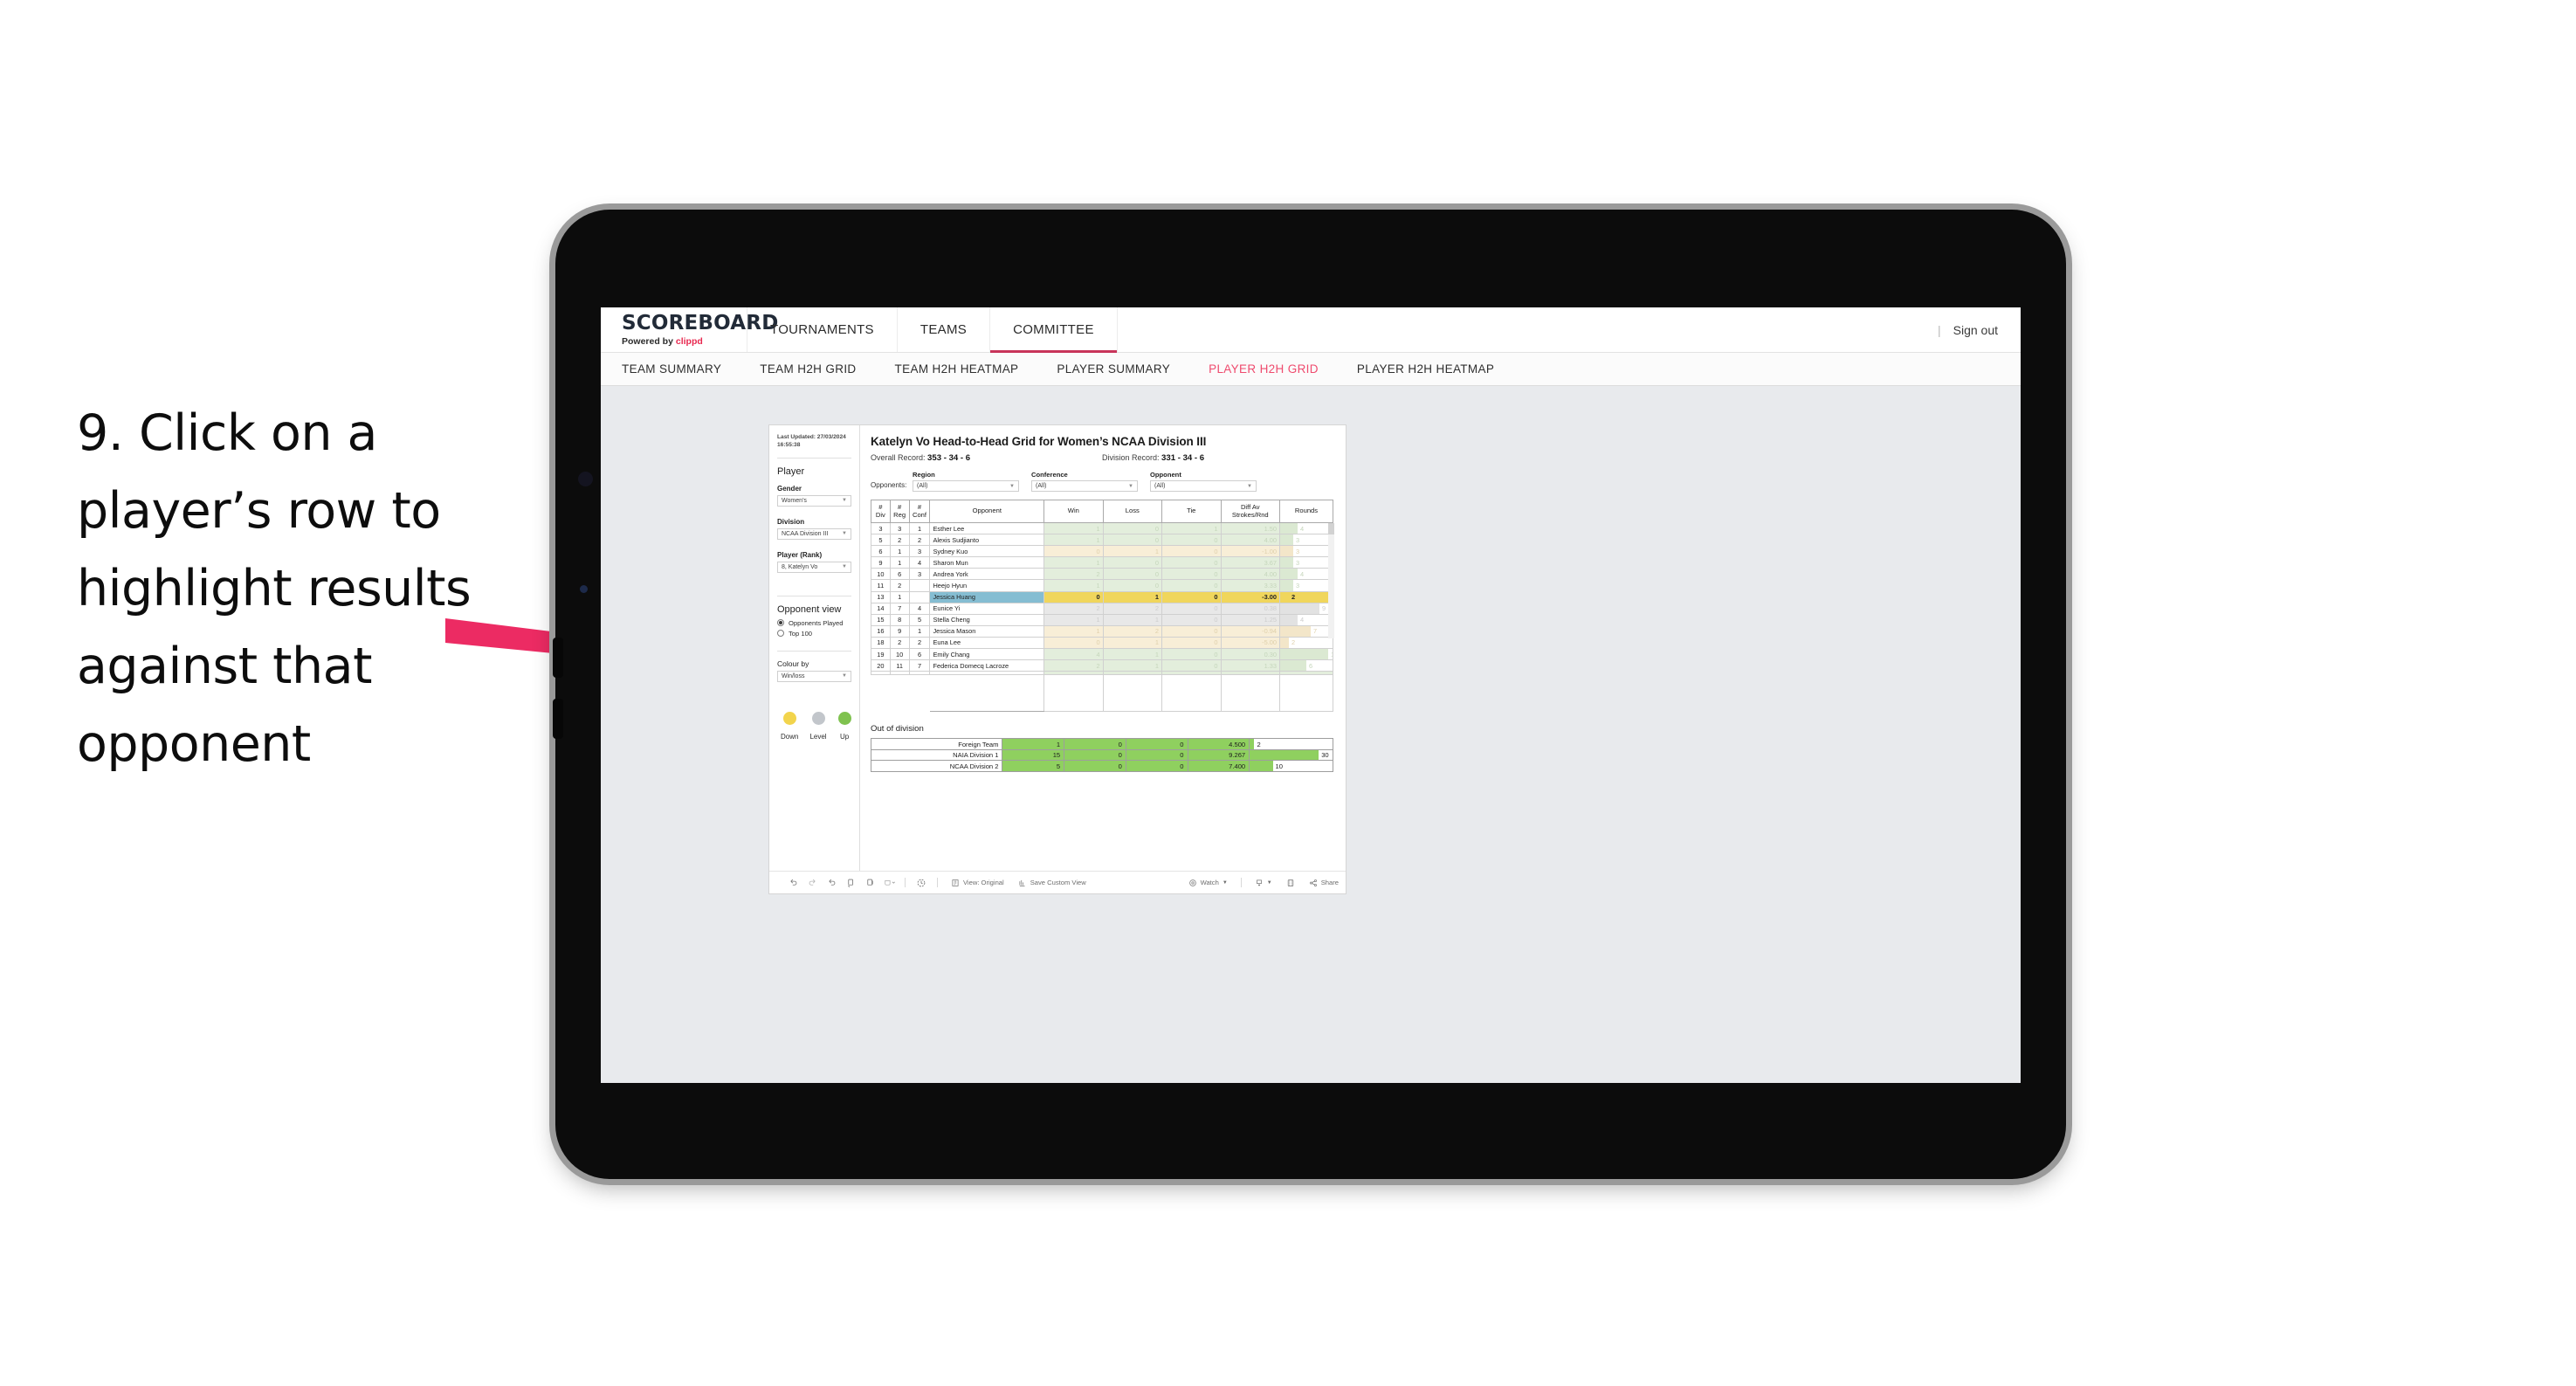 The height and width of the screenshot is (1386, 2576). Describe the element at coordinates (1208, 883) in the screenshot. I see `watch-button: Watch ▼` at that location.